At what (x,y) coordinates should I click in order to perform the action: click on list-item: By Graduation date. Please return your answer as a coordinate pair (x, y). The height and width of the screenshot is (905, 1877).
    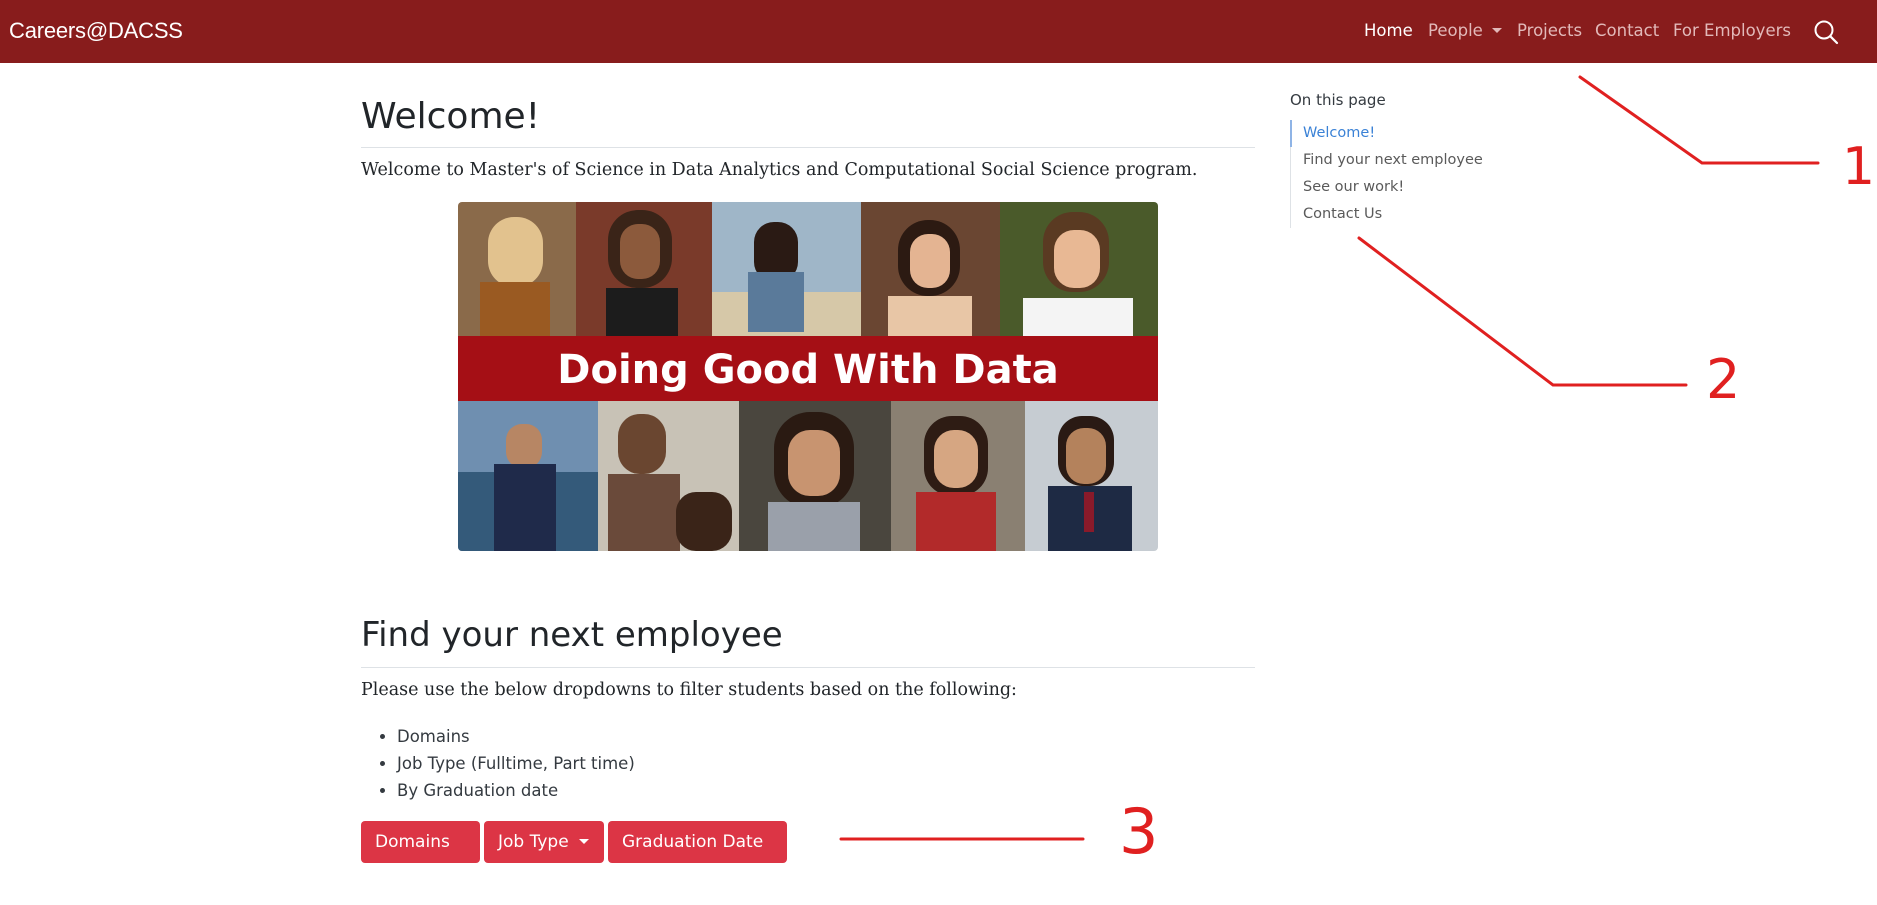
    Looking at the image, I should click on (516, 790).